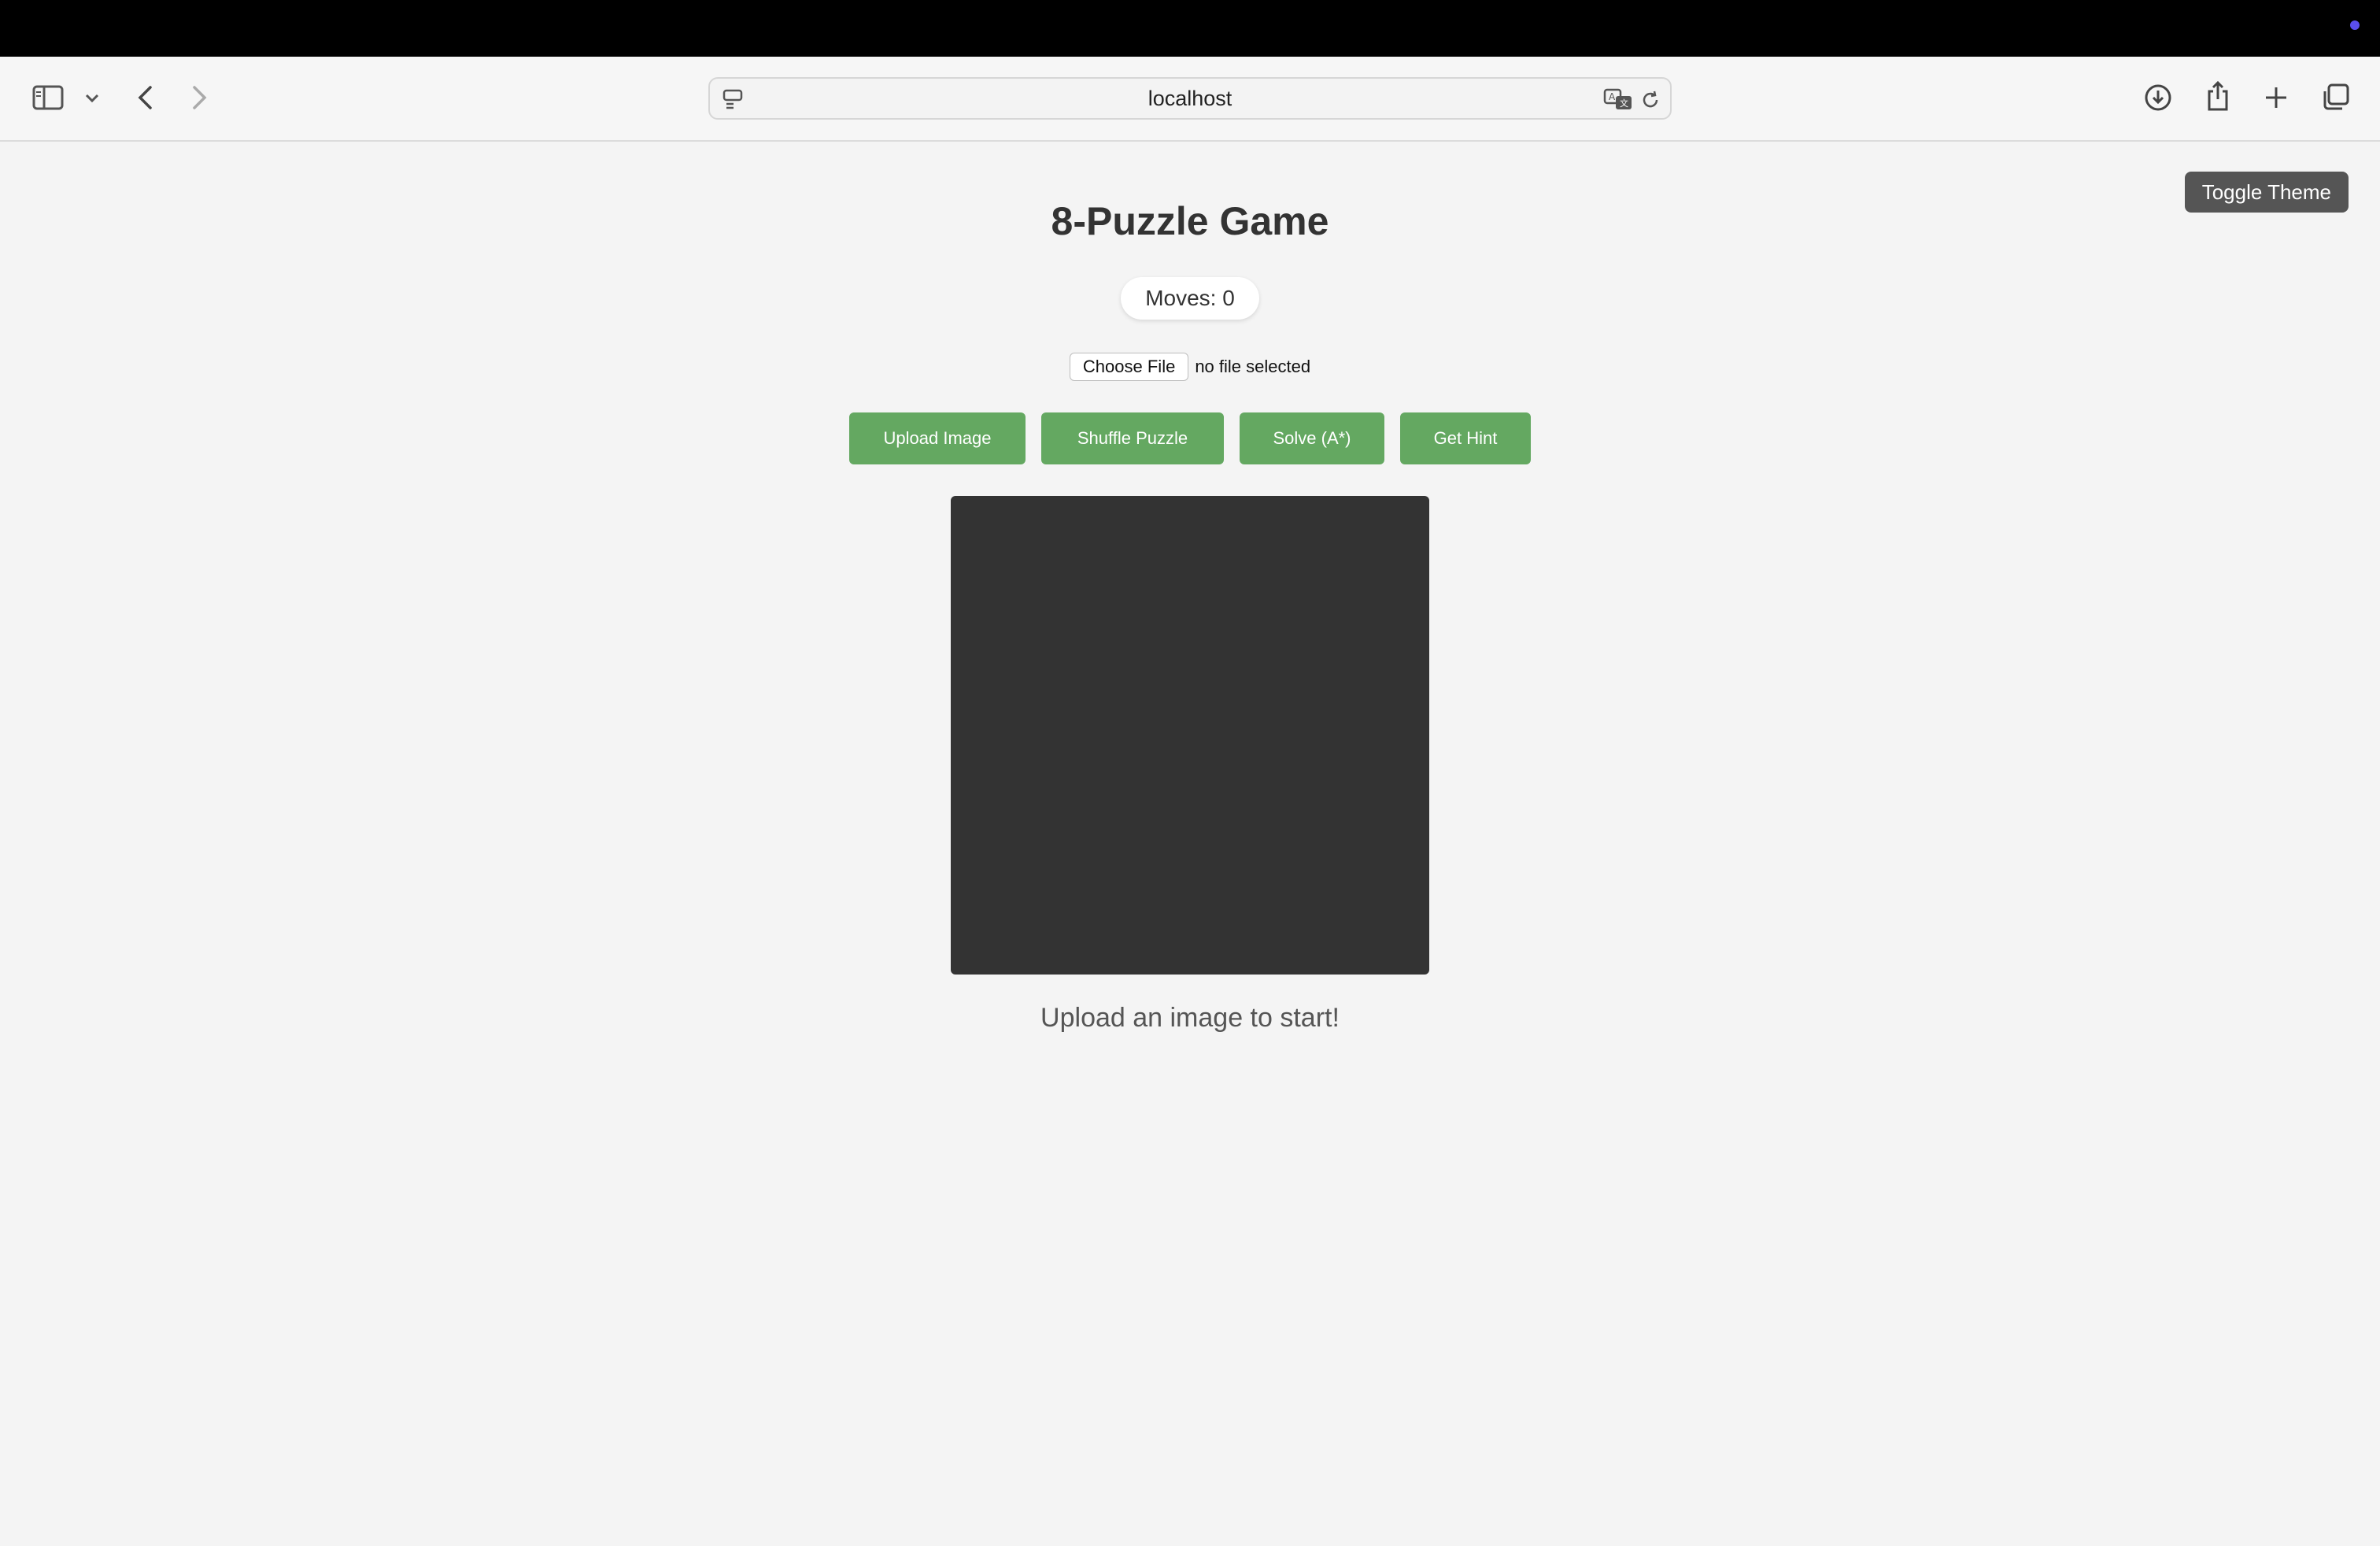 This screenshot has width=2380, height=1546. What do you see at coordinates (2355, 25) in the screenshot?
I see `status-indicator-dot` at bounding box center [2355, 25].